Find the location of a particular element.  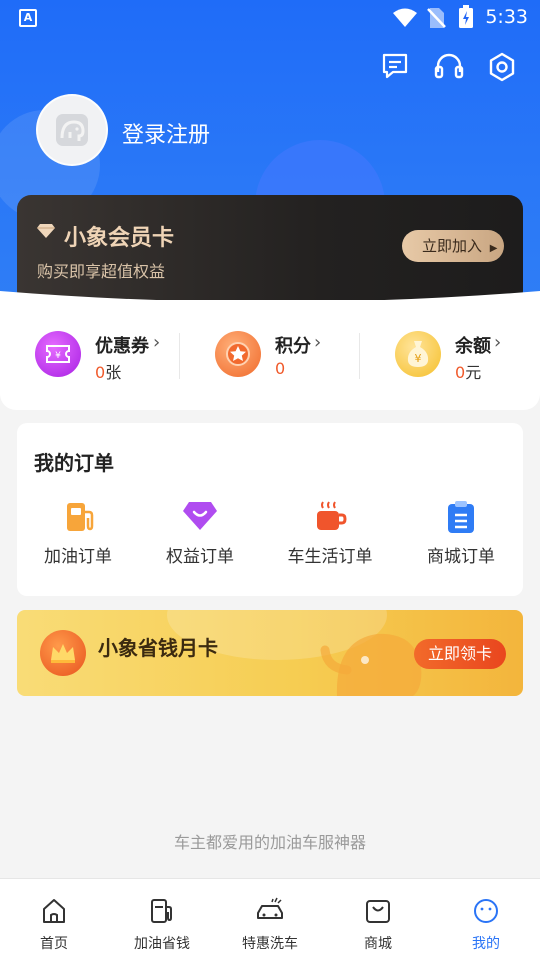

bottom-tab-bar: 首页 加油省钱 特惠洗车 商城 我的 is located at coordinates (270, 919).